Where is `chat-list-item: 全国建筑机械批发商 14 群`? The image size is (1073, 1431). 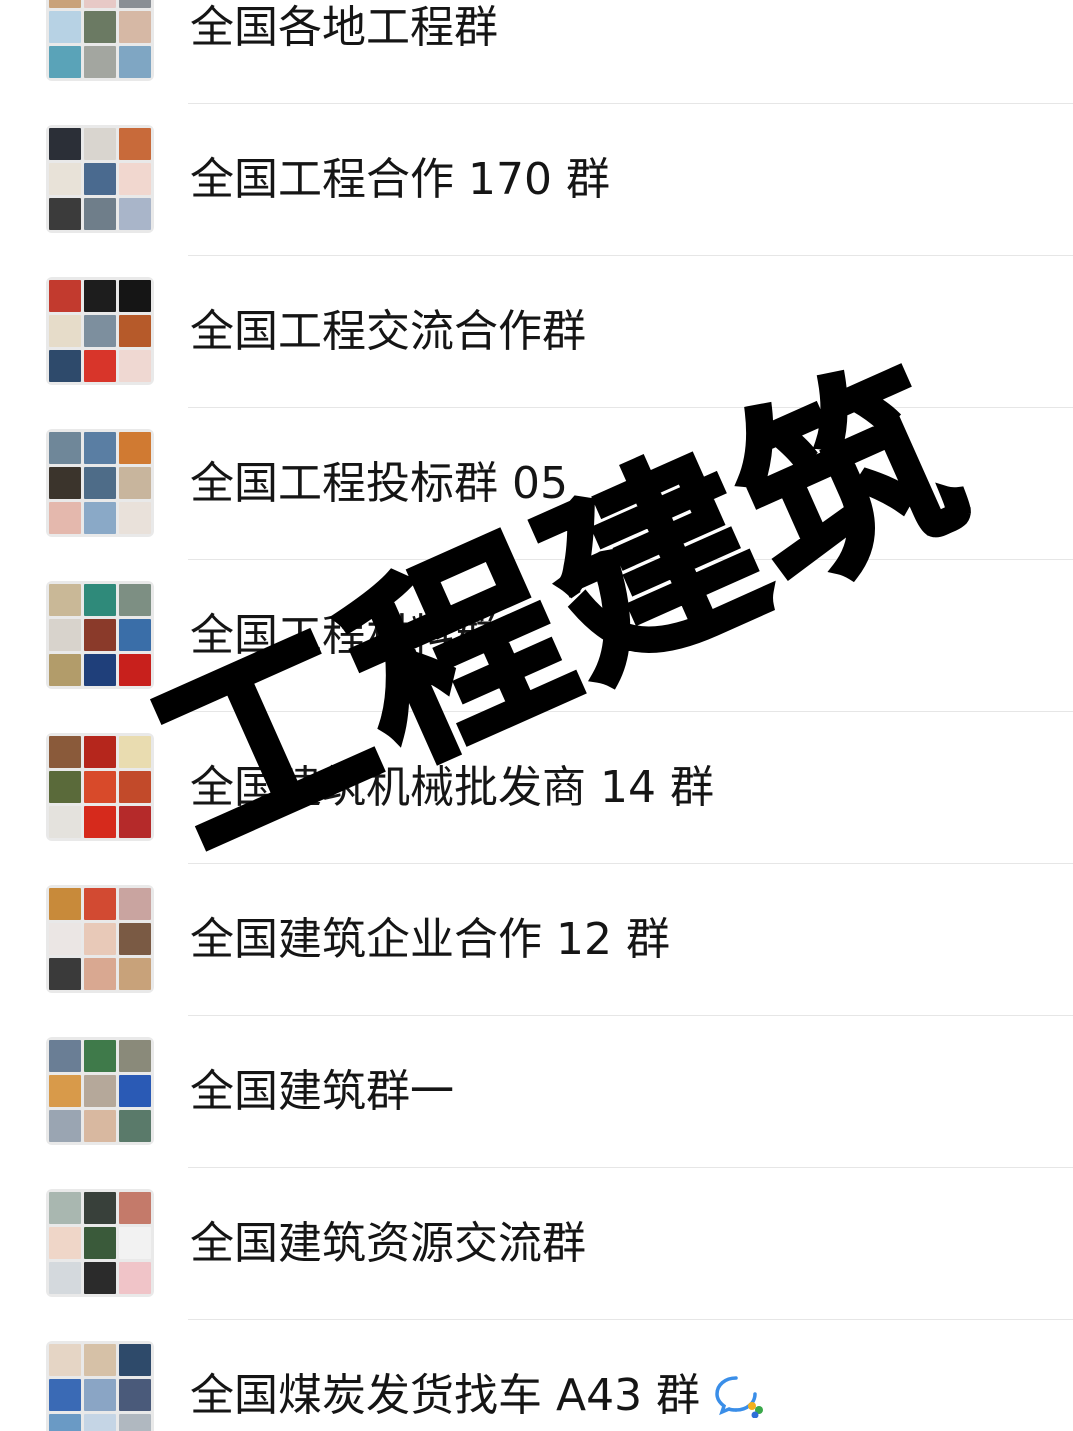
chat-list-item: 全国建筑机械批发商 14 群 is located at coordinates (536, 788).